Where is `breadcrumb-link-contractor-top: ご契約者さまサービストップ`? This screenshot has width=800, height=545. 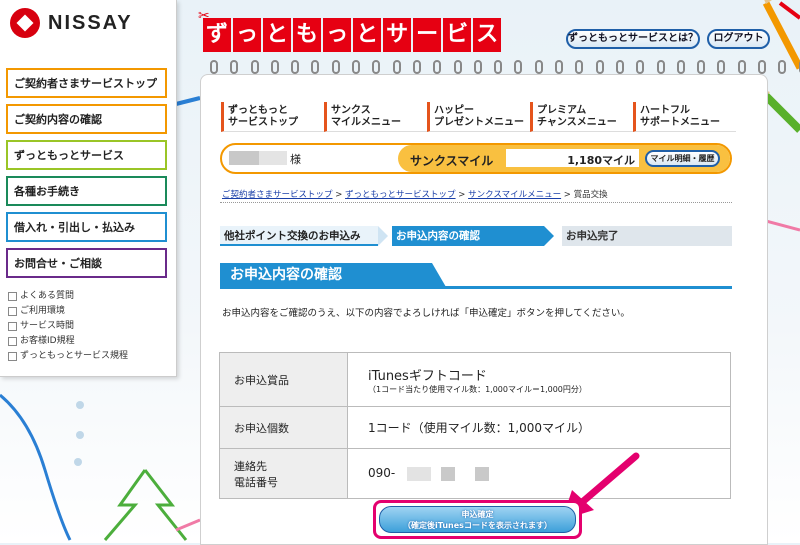 breadcrumb-link-contractor-top: ご契約者さまサービストップ is located at coordinates (277, 195).